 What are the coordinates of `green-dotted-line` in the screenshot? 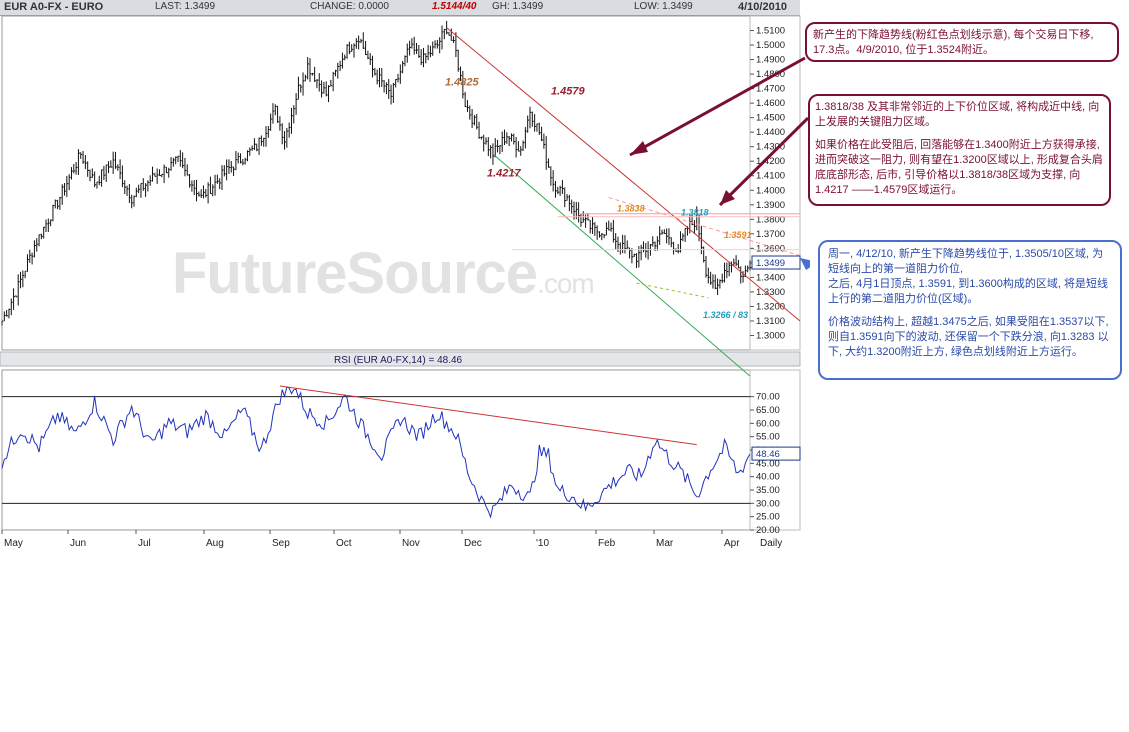 It's located at (672, 290).